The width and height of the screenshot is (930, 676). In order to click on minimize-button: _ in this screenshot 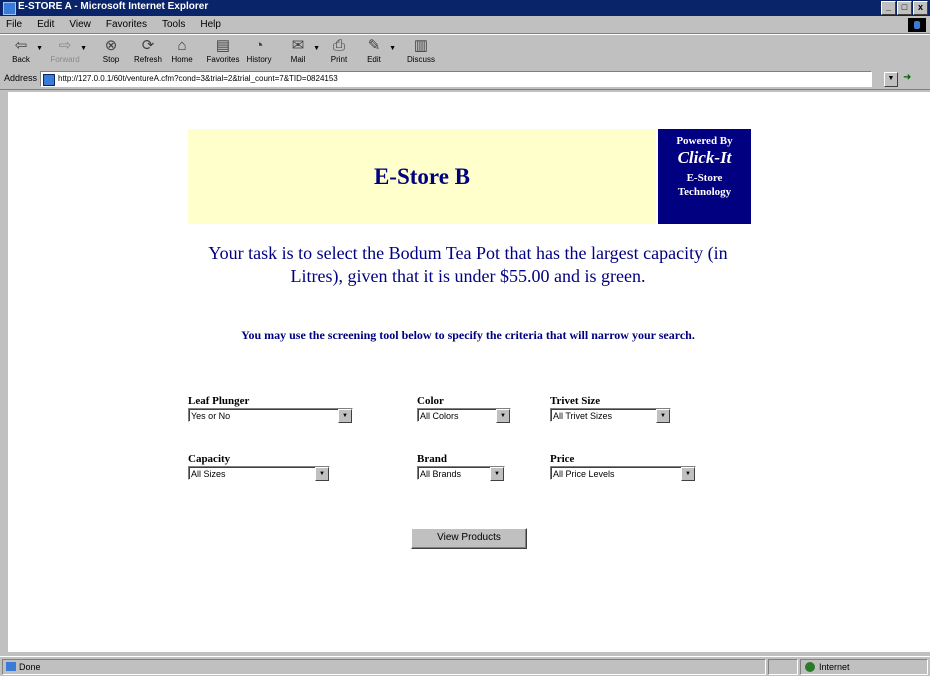, I will do `click(888, 8)`.